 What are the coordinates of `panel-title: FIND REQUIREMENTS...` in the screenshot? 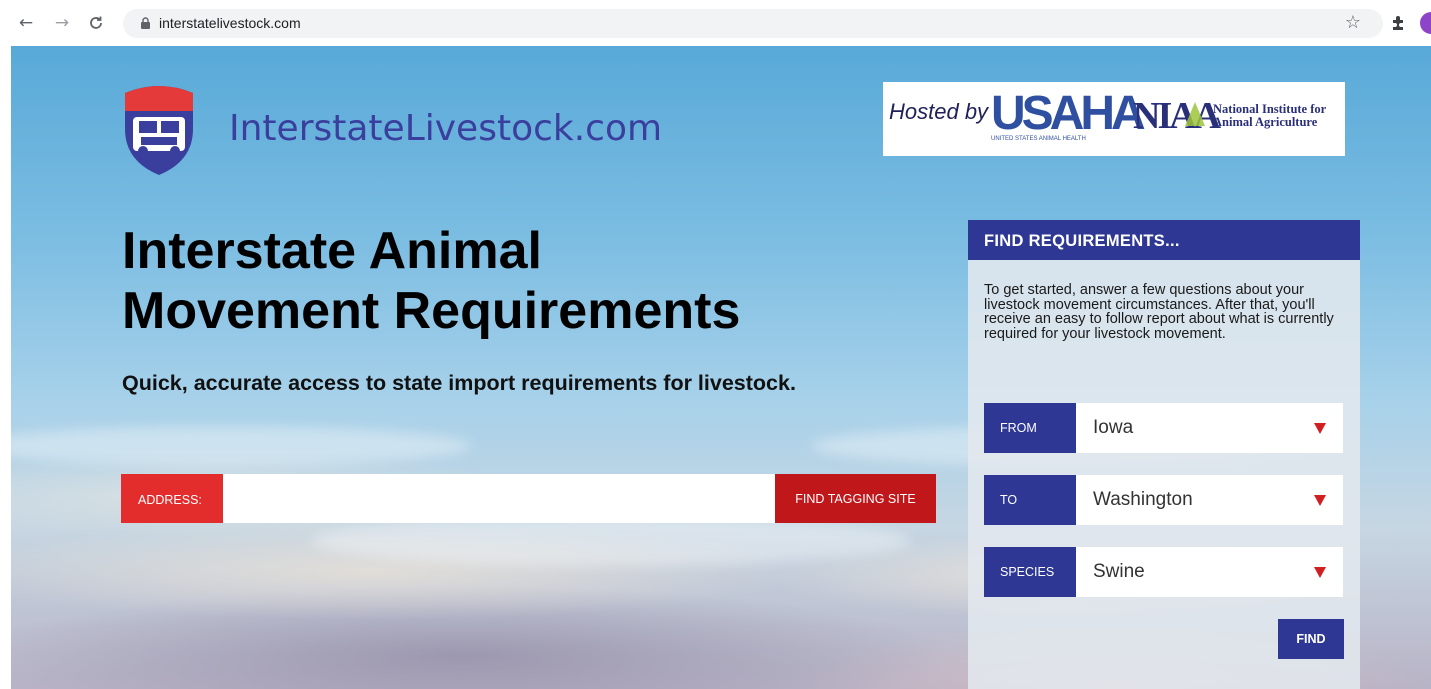 It's located at (1164, 240).